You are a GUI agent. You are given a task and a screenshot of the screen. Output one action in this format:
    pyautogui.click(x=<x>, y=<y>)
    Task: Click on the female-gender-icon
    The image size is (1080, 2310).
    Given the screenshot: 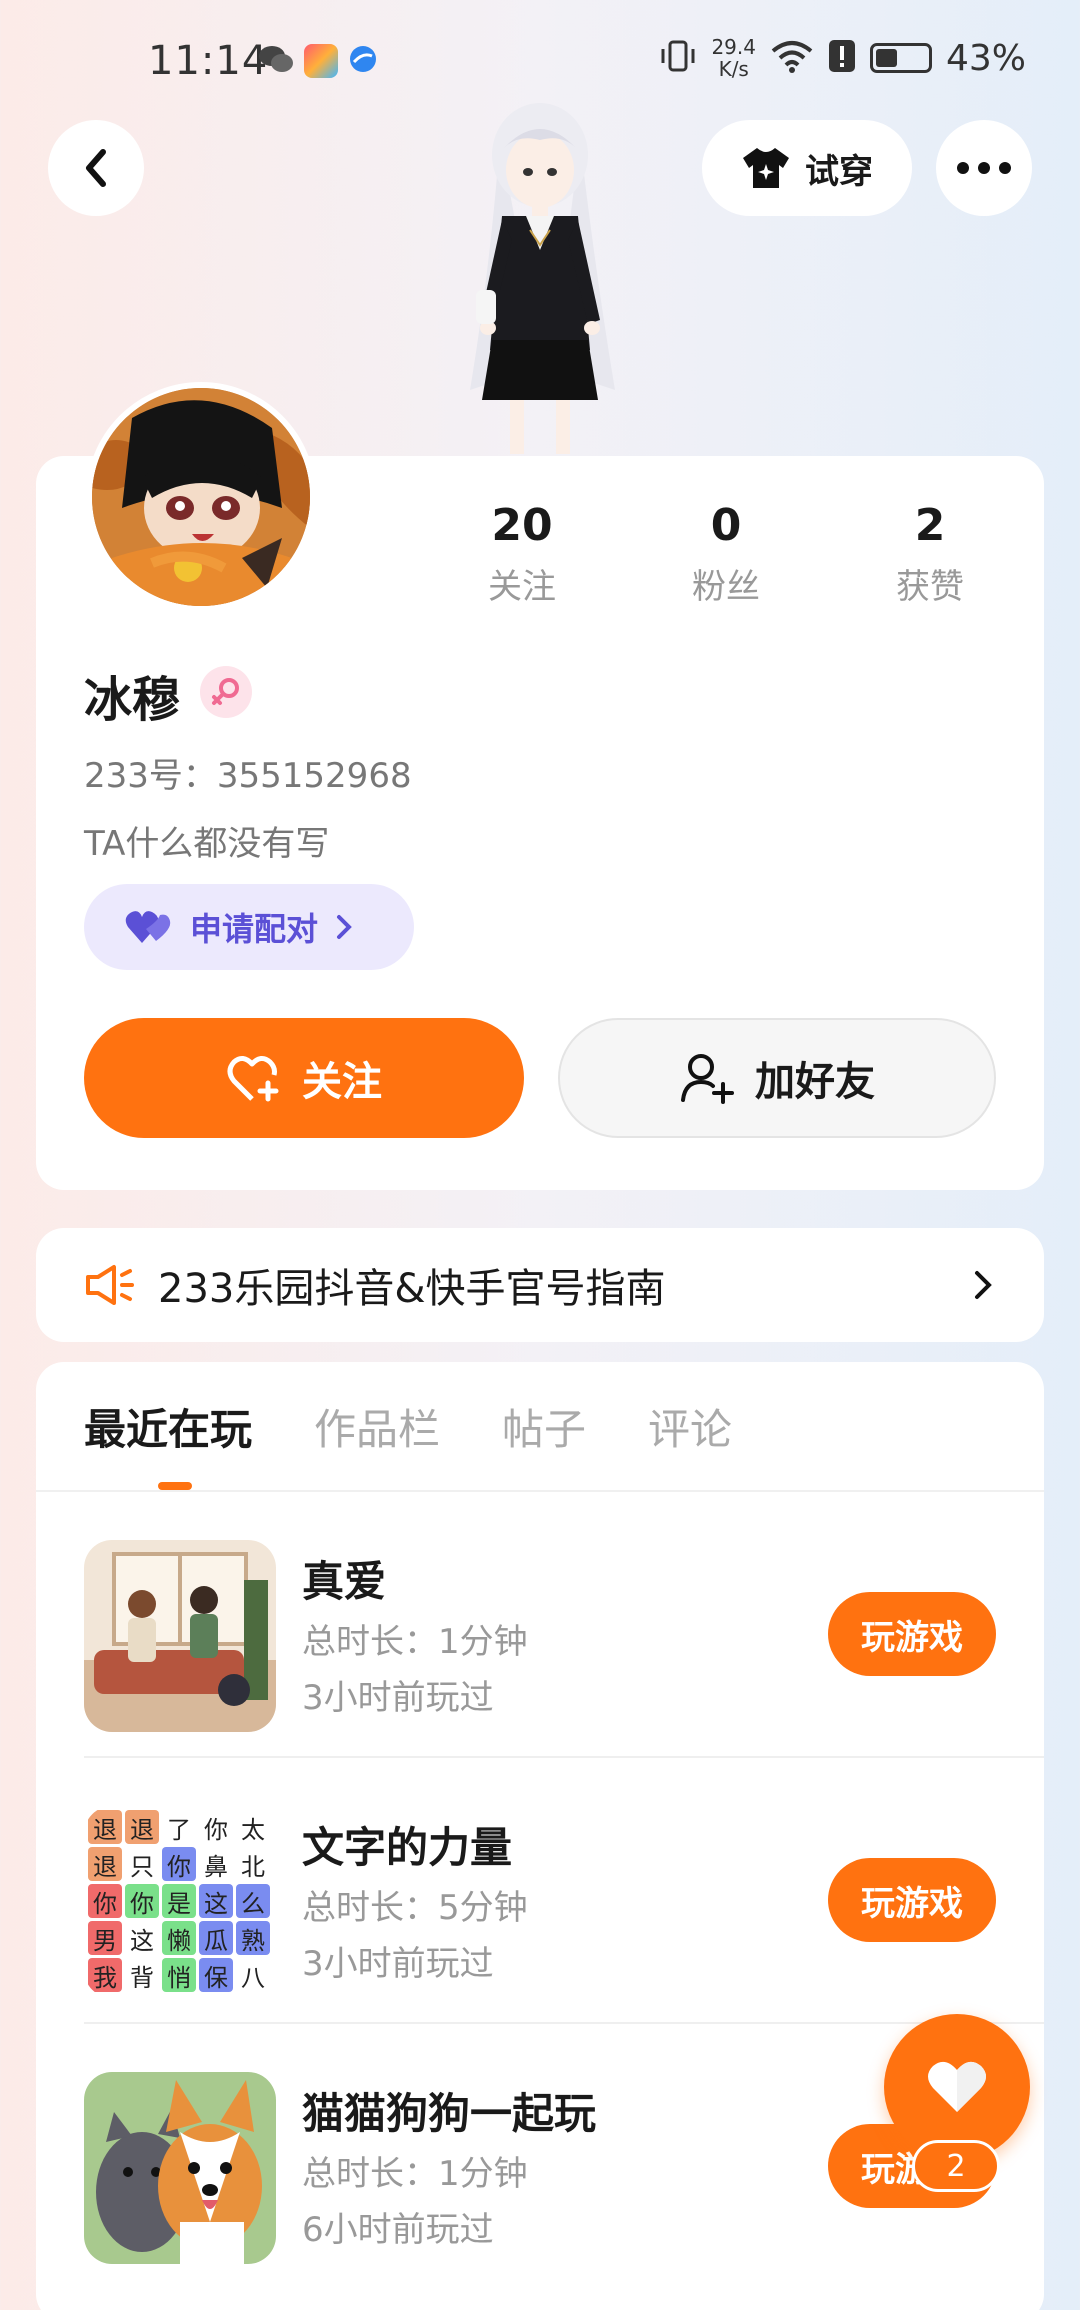 What is the action you would take?
    pyautogui.click(x=226, y=692)
    